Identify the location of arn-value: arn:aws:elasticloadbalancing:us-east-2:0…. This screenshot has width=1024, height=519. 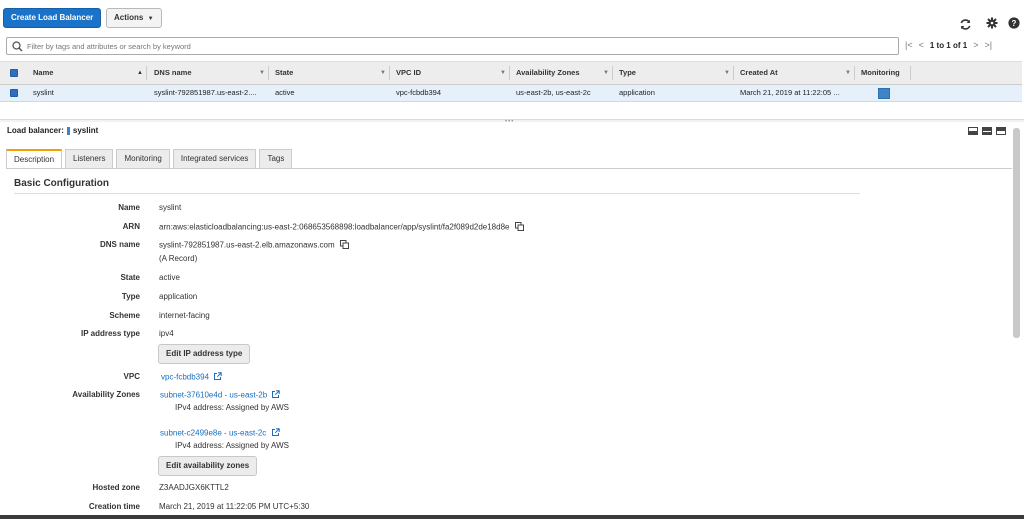
(334, 227).